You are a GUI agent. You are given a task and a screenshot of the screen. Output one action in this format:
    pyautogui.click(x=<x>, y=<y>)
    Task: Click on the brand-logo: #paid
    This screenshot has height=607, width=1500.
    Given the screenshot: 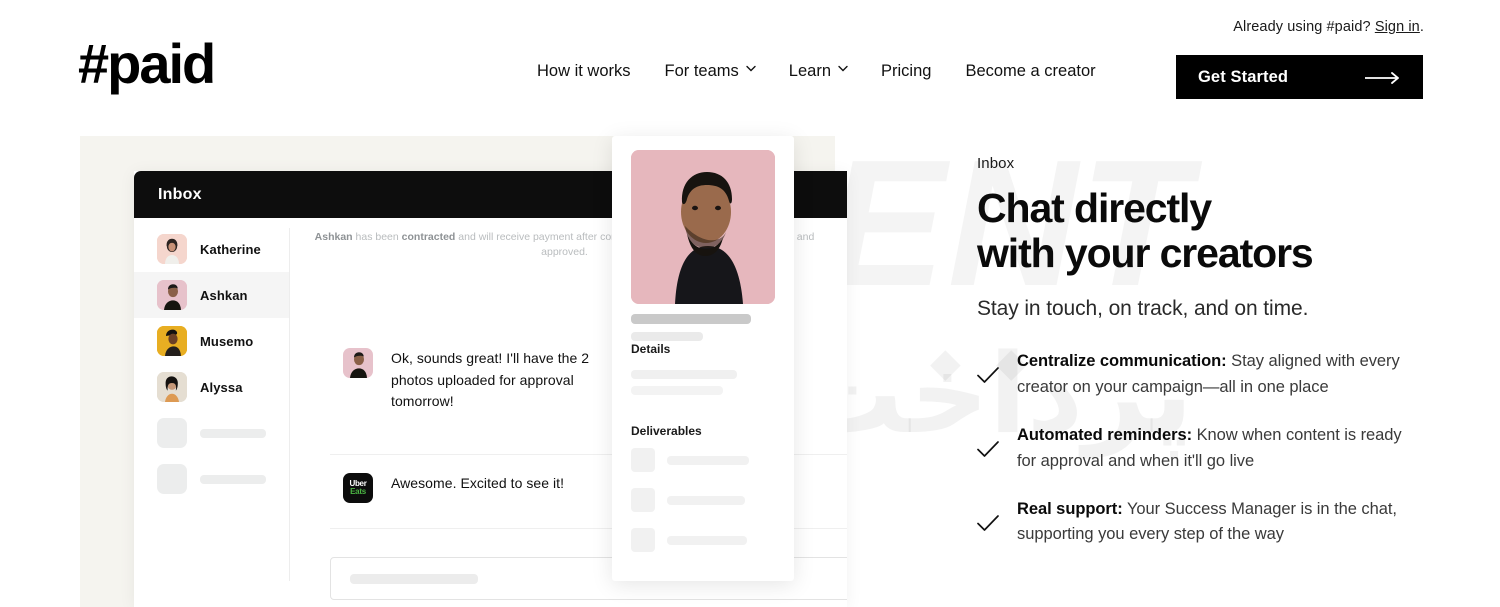 What is the action you would take?
    pyautogui.click(x=147, y=64)
    